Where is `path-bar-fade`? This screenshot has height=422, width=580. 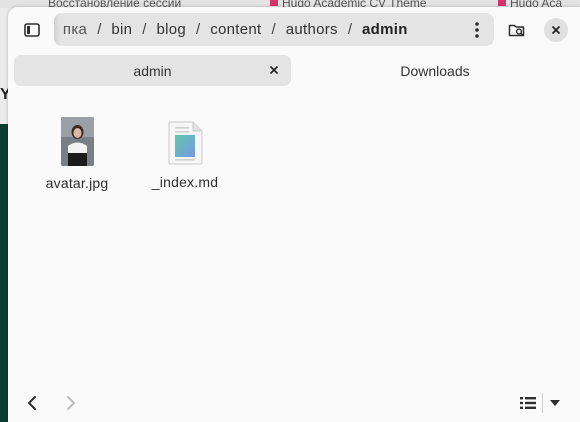 path-bar-fade is located at coordinates (57, 29).